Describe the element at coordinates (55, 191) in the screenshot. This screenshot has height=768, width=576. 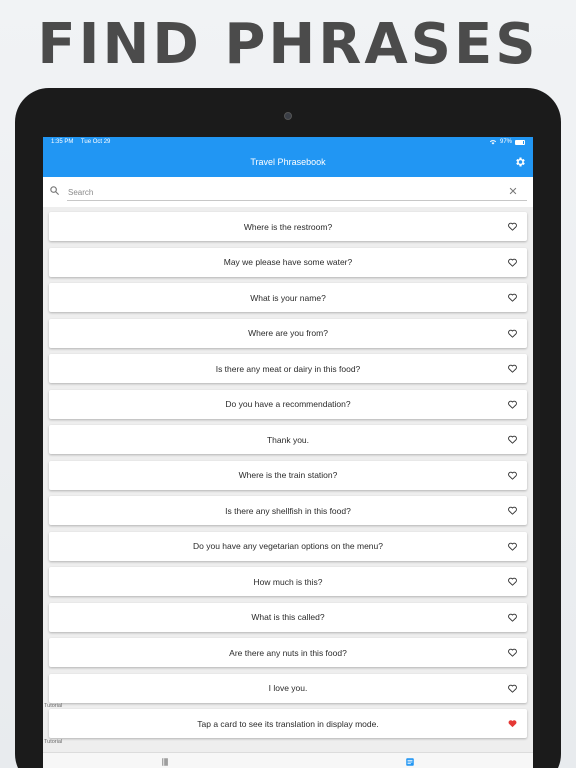
I see `search-icon` at that location.